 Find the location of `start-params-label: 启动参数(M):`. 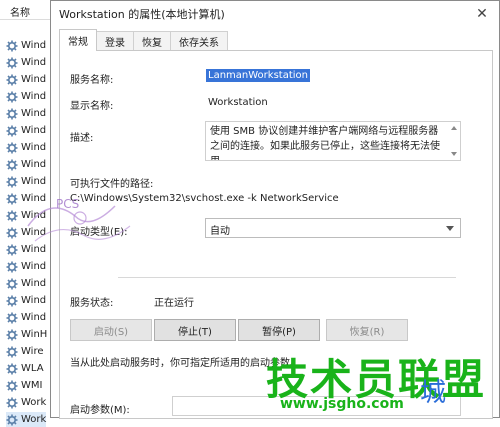

start-params-label: 启动参数(M): is located at coordinates (100, 410).